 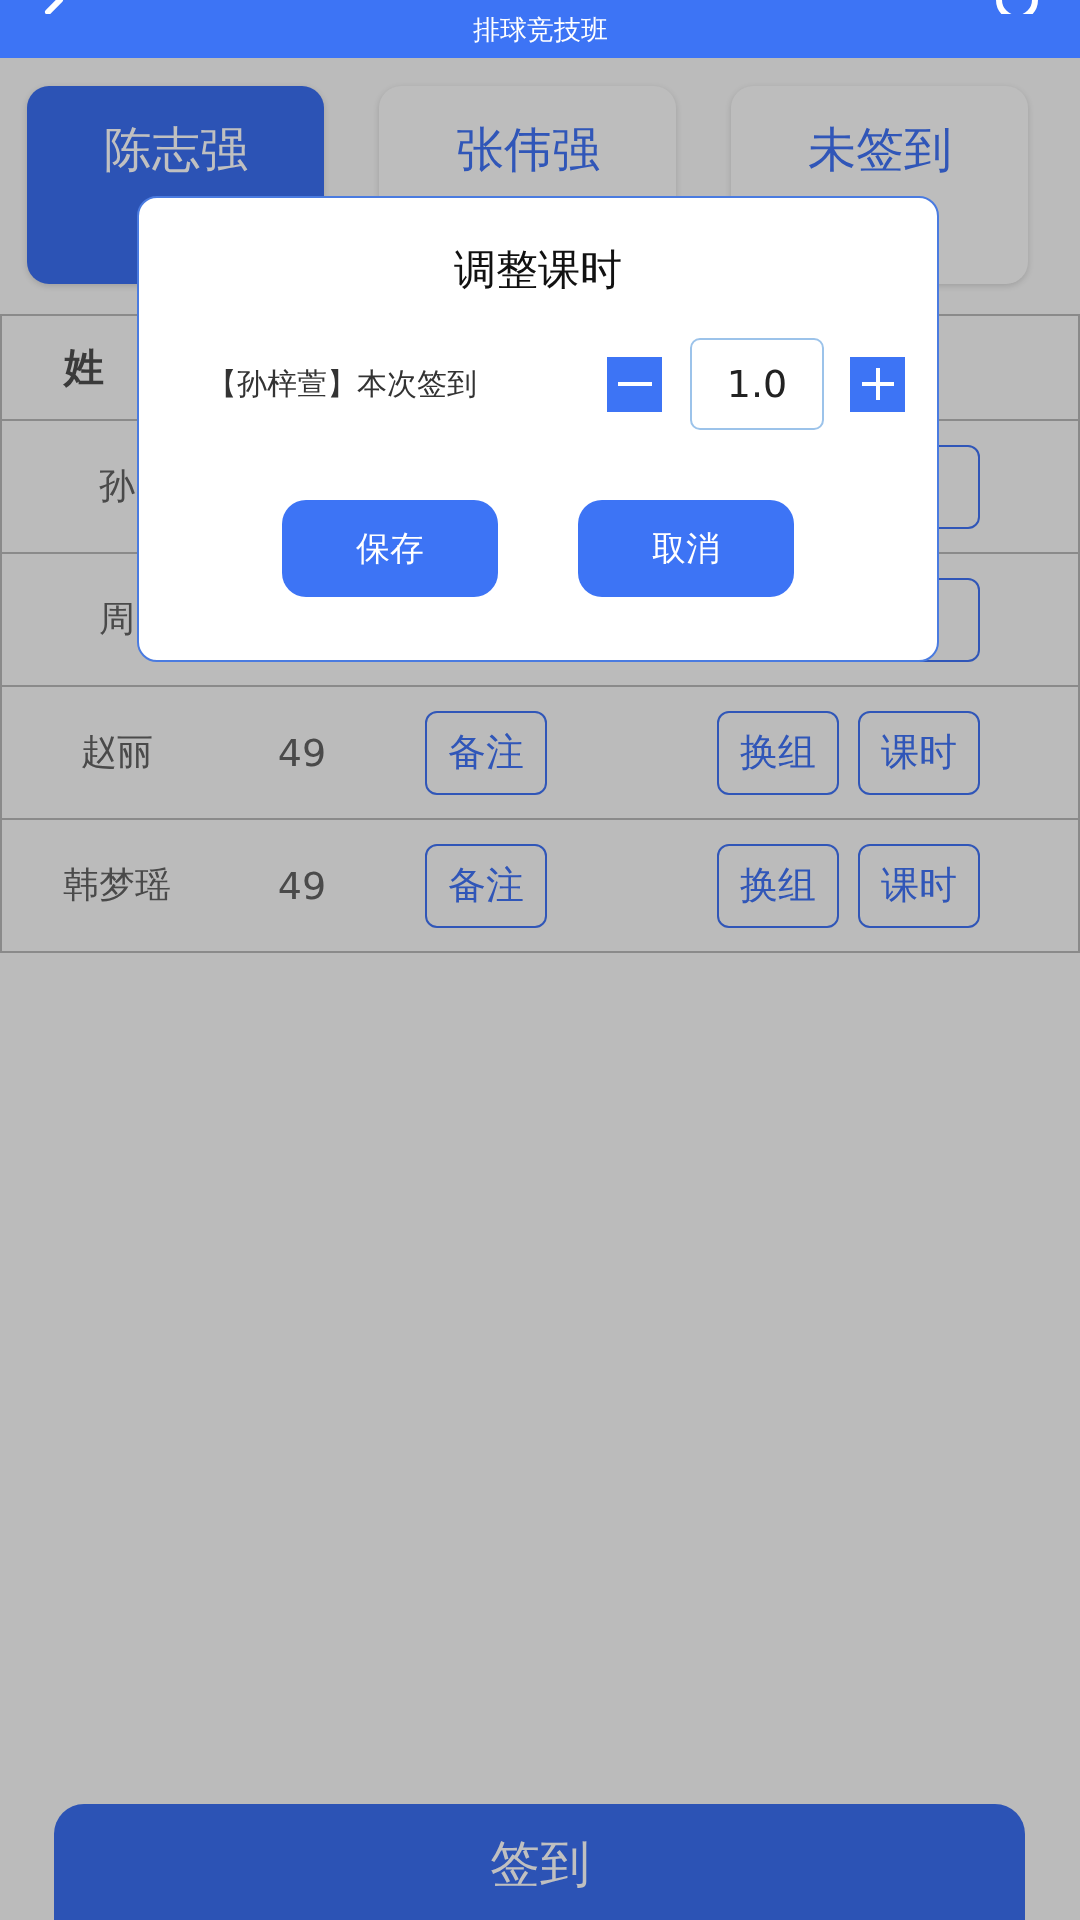 What do you see at coordinates (757, 384) in the screenshot?
I see `hours-field: 1.0` at bounding box center [757, 384].